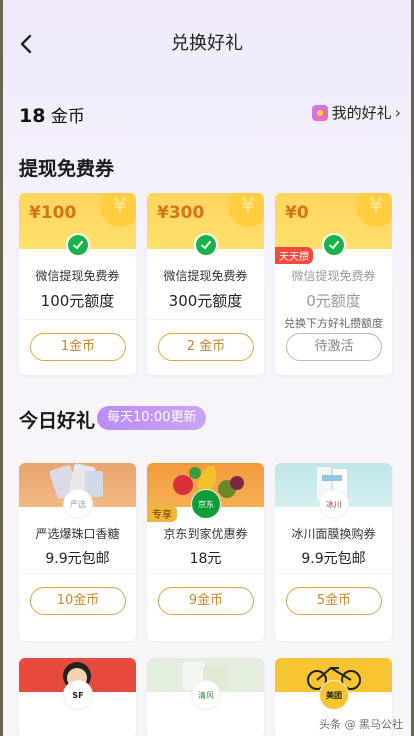 The image size is (414, 736). What do you see at coordinates (361, 724) in the screenshot?
I see `watermark: 头条 @ 黑马公社` at bounding box center [361, 724].